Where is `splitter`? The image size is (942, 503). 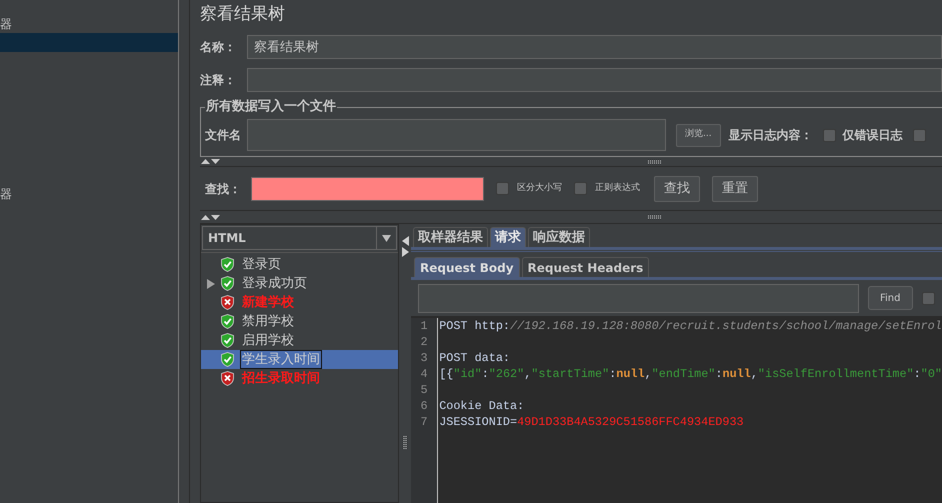
splitter is located at coordinates (184, 251).